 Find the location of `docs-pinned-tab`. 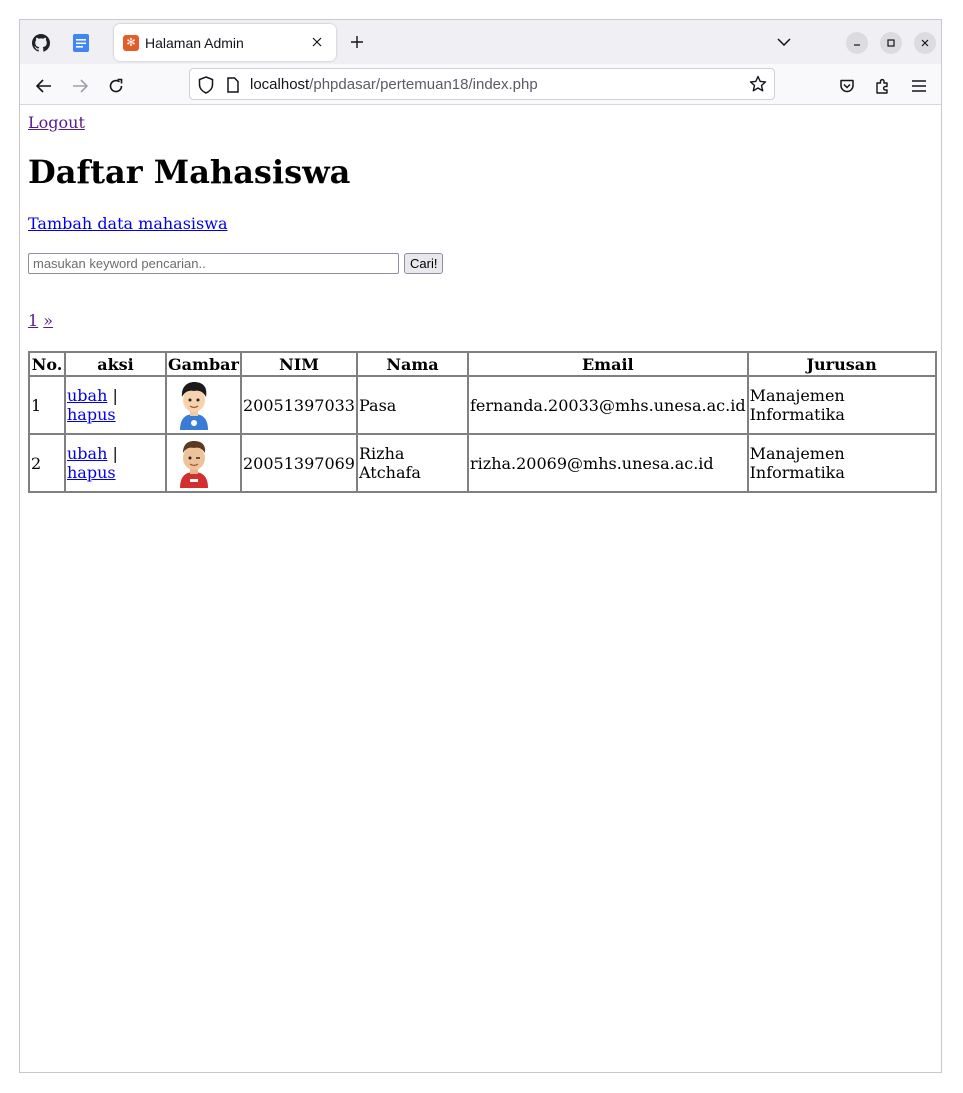

docs-pinned-tab is located at coordinates (81, 43).